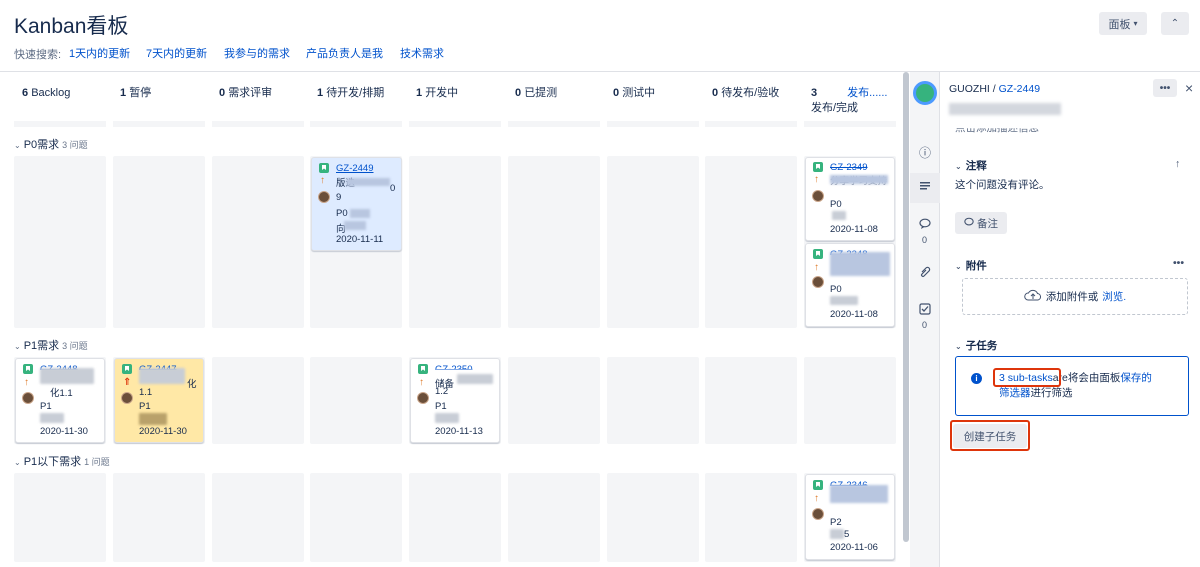 Image resolution: width=1200 pixels, height=567 pixels. Describe the element at coordinates (1177, 164) in the screenshot. I see `sort-arrow-icon: ↑` at that location.